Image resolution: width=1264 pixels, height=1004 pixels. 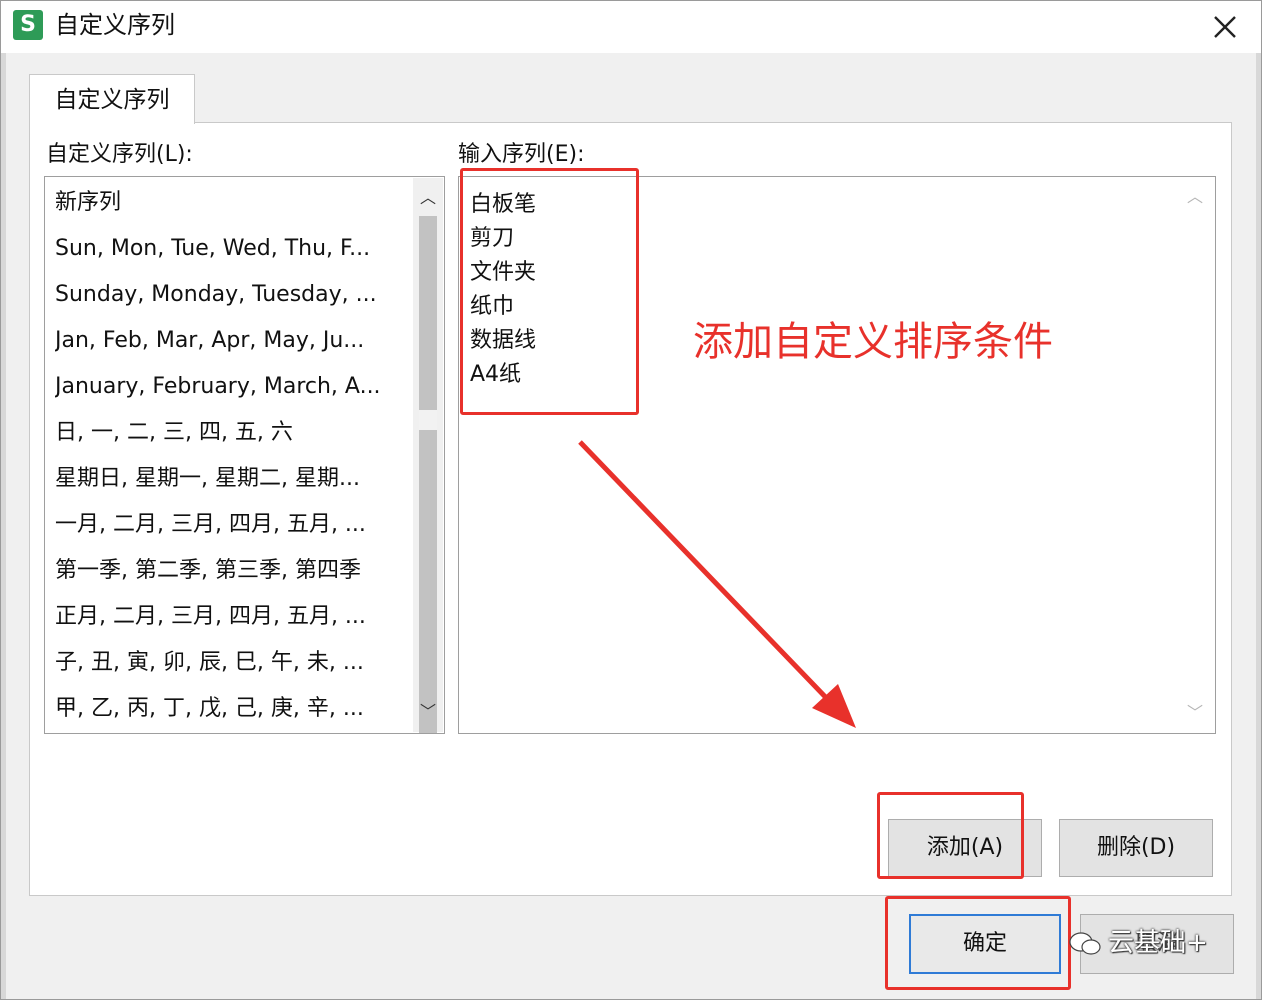 What do you see at coordinates (1225, 27) in the screenshot?
I see `close-icon` at bounding box center [1225, 27].